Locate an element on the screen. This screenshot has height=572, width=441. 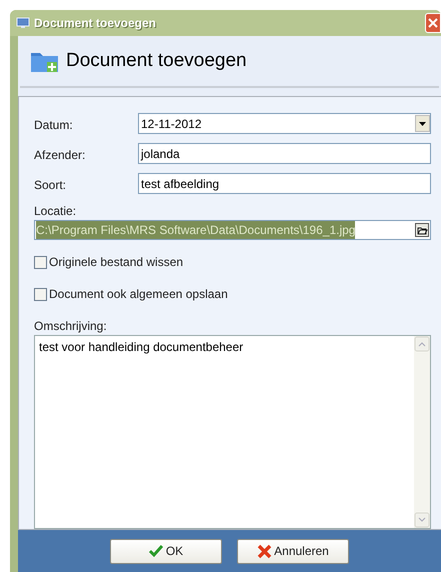
close-icon is located at coordinates (433, 23).